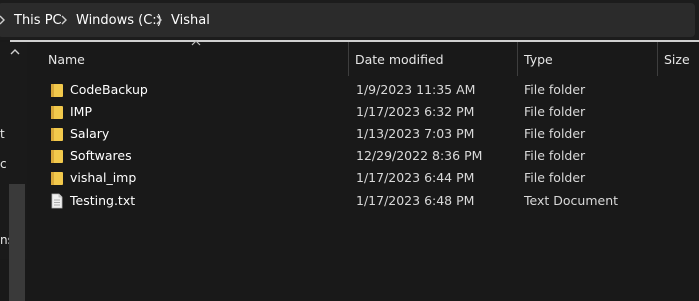 The width and height of the screenshot is (699, 301). What do you see at coordinates (57, 201) in the screenshot?
I see `text-file-icon` at bounding box center [57, 201].